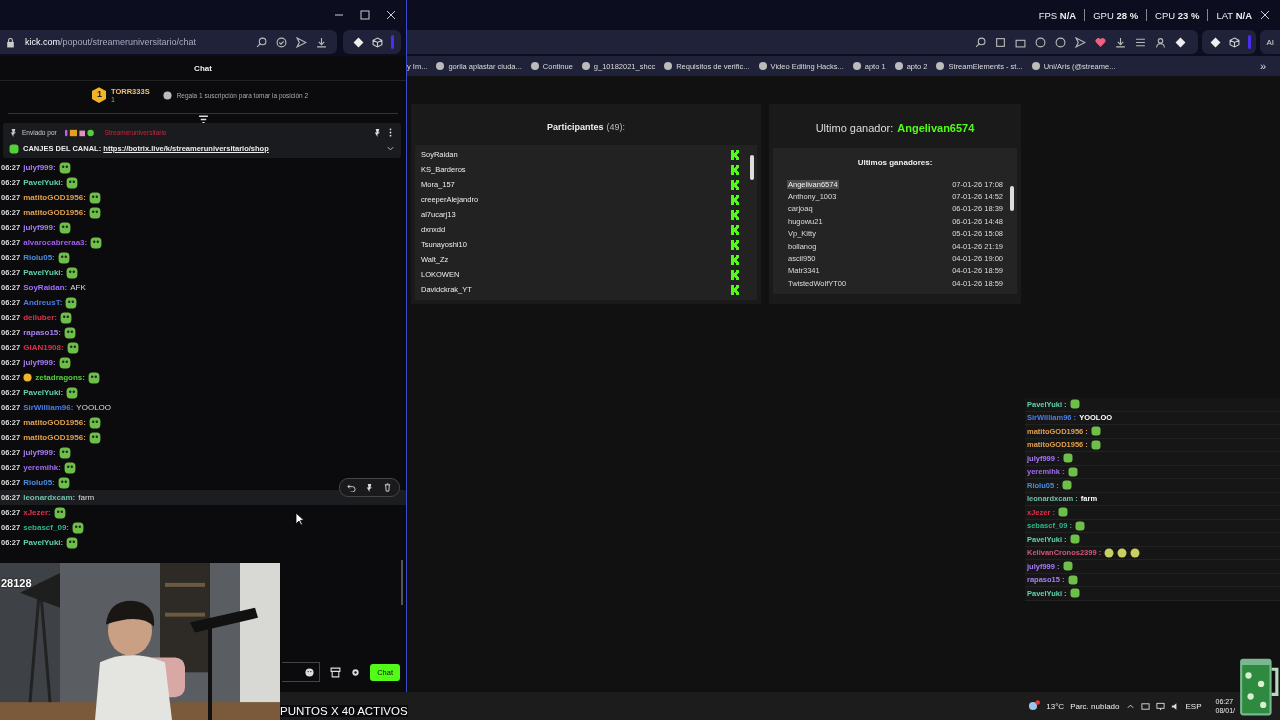 The height and width of the screenshot is (720, 1280). I want to click on maximize-icon, so click(365, 15).